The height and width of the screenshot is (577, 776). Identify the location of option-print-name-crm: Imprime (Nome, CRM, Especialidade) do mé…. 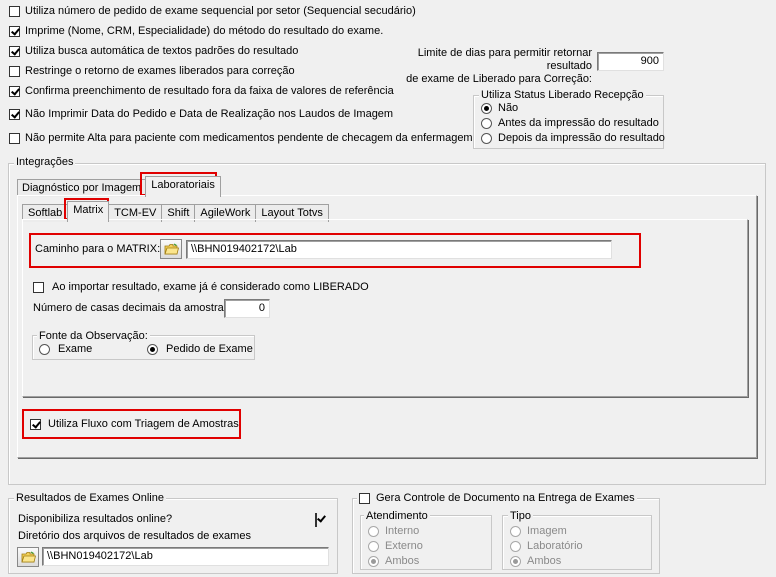
(196, 31).